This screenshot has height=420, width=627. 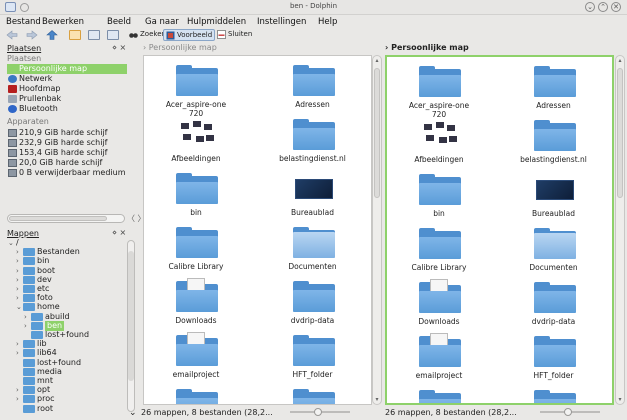 What do you see at coordinates (133, 413) in the screenshot?
I see `left-expand-marker: ⌄` at bounding box center [133, 413].